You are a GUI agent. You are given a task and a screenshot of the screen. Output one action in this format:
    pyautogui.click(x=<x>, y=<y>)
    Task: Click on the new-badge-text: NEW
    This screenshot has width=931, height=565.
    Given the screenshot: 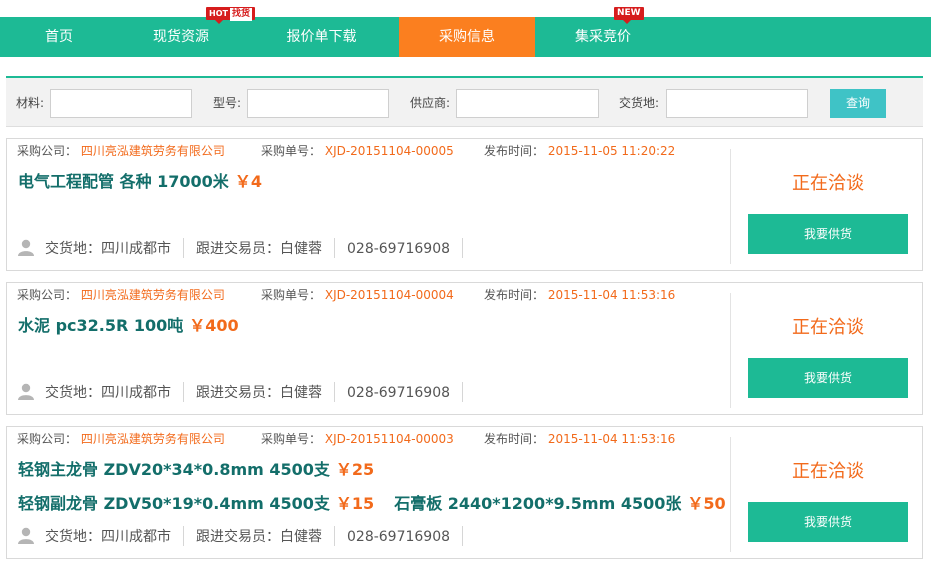 What is the action you would take?
    pyautogui.click(x=629, y=13)
    